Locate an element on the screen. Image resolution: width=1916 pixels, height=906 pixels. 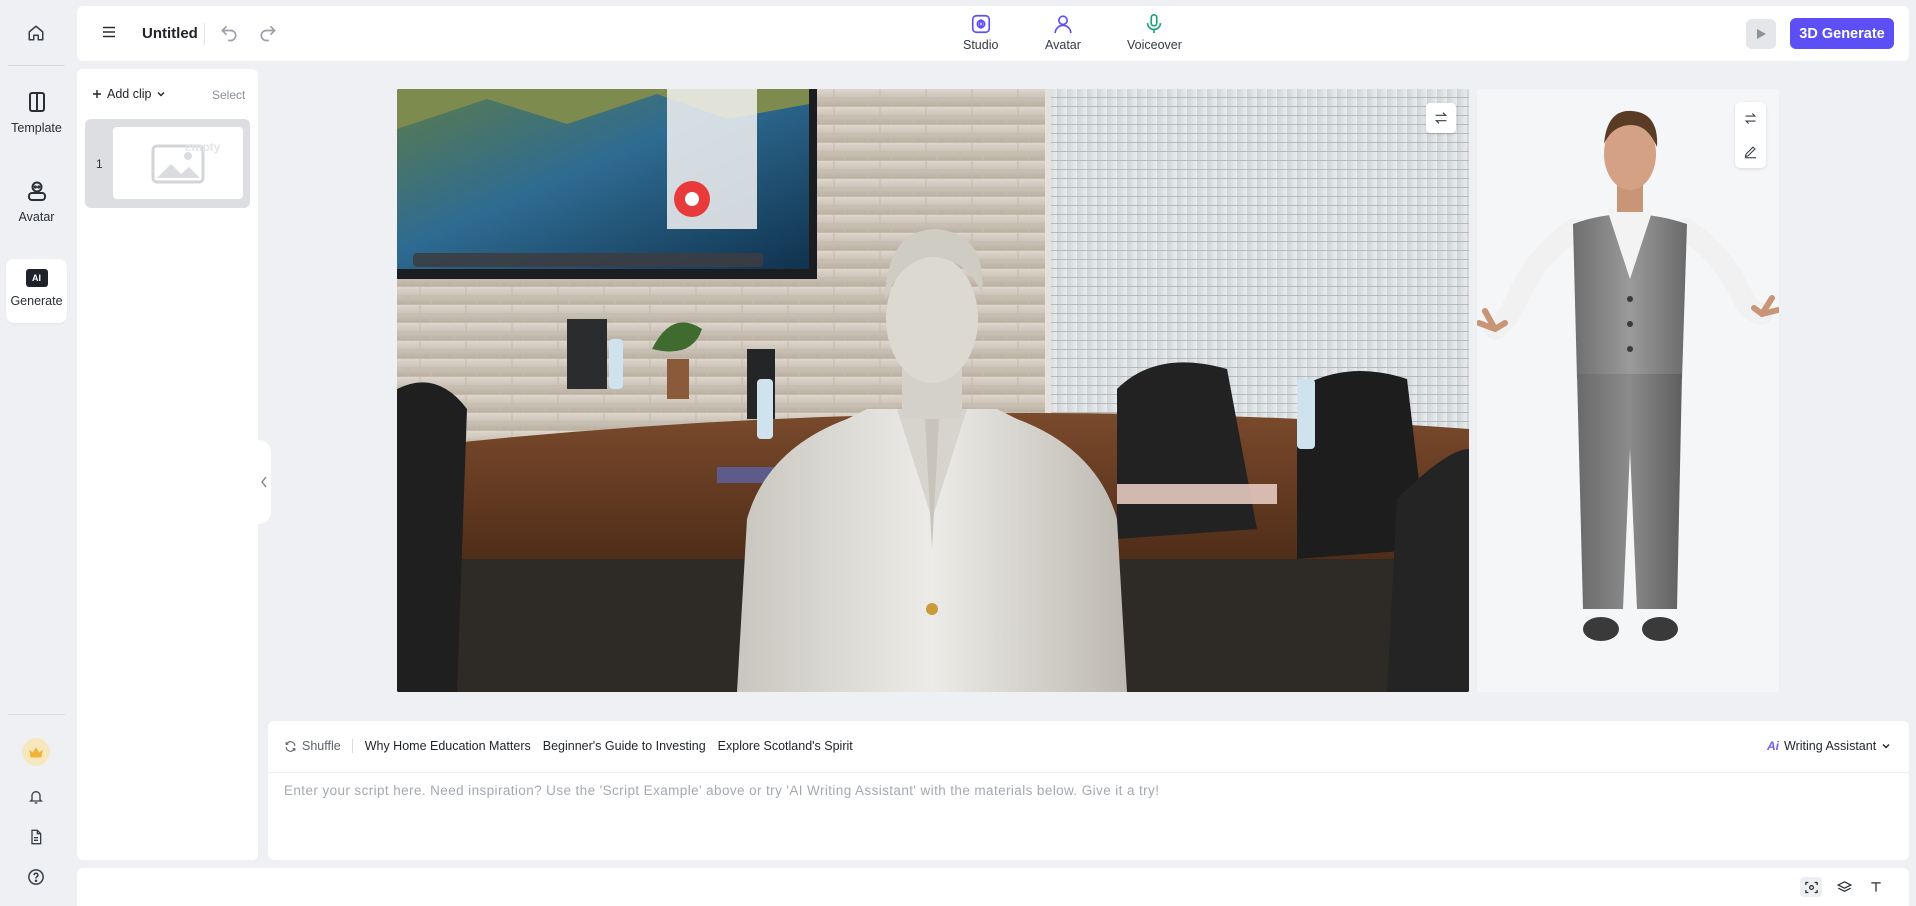
add-clip-button: Add clip is located at coordinates (129, 94).